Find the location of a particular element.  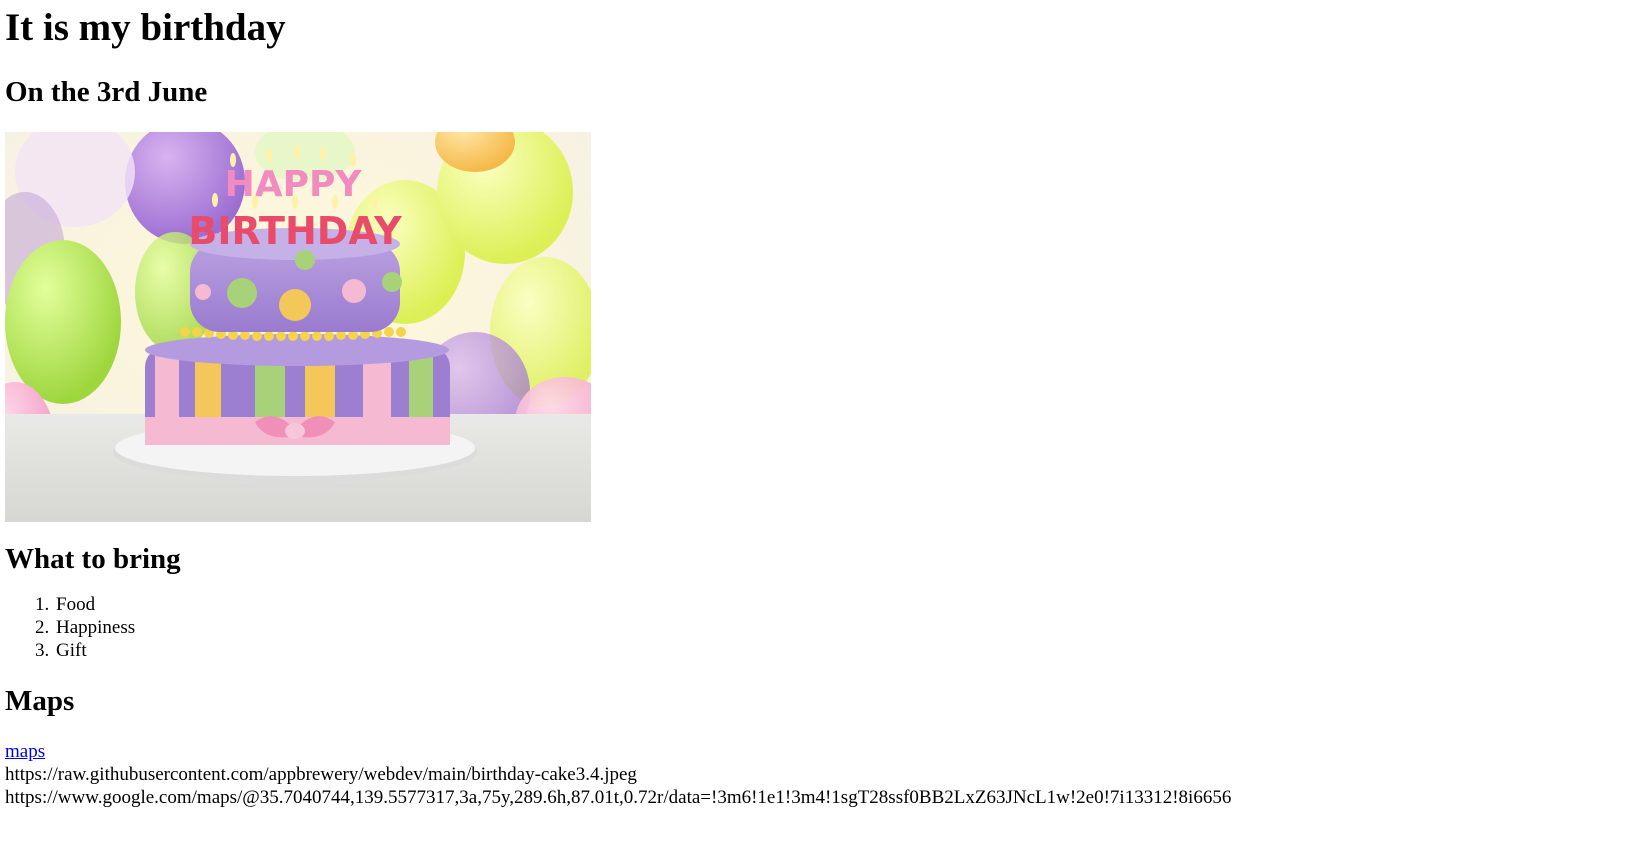

bring-list: Food Happiness Gift is located at coordinates (821, 627).